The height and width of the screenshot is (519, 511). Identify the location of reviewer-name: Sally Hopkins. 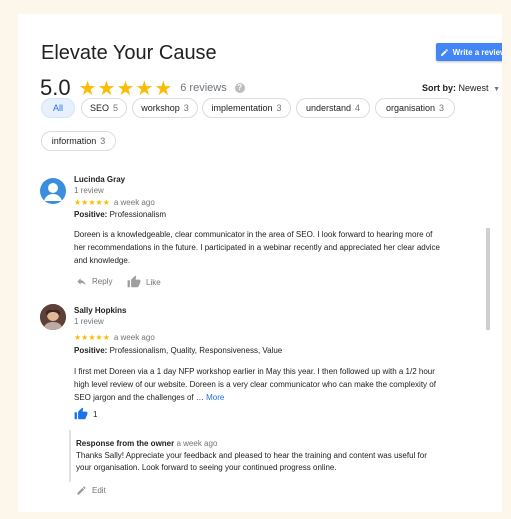
(100, 310).